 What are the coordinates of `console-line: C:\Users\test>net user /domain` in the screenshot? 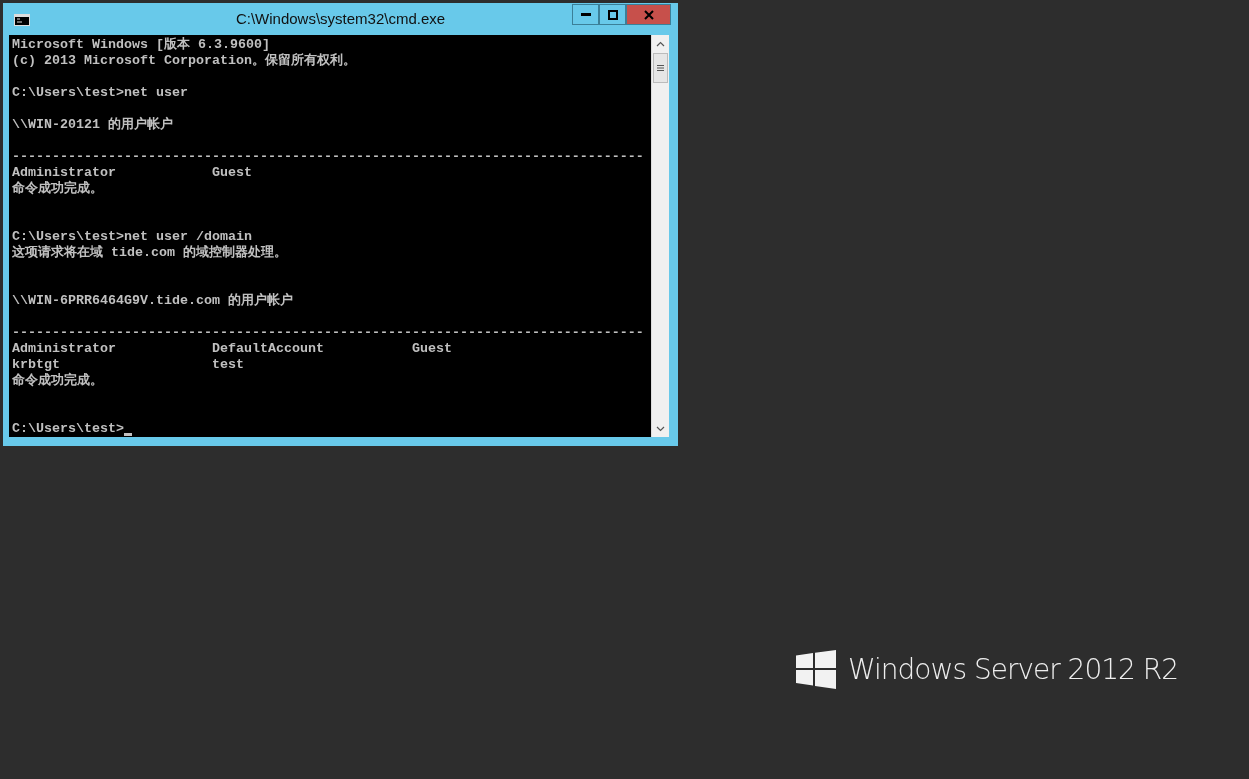 It's located at (132, 236).